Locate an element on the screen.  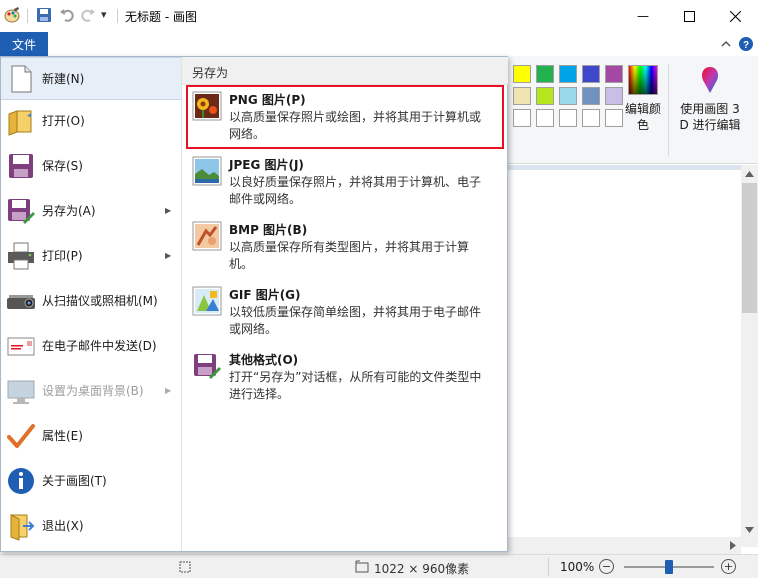
png-image-icon is located at coordinates (207, 106).